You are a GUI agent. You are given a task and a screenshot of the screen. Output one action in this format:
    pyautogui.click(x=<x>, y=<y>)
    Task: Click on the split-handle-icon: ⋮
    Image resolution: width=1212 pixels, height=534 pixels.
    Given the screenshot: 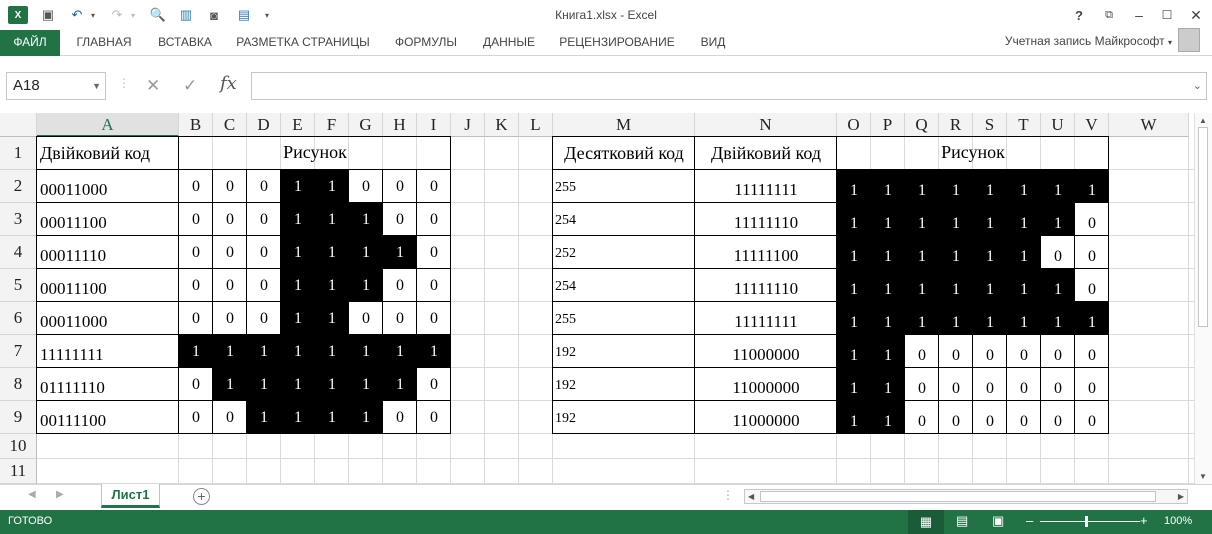 What is the action you would take?
    pyautogui.click(x=728, y=495)
    